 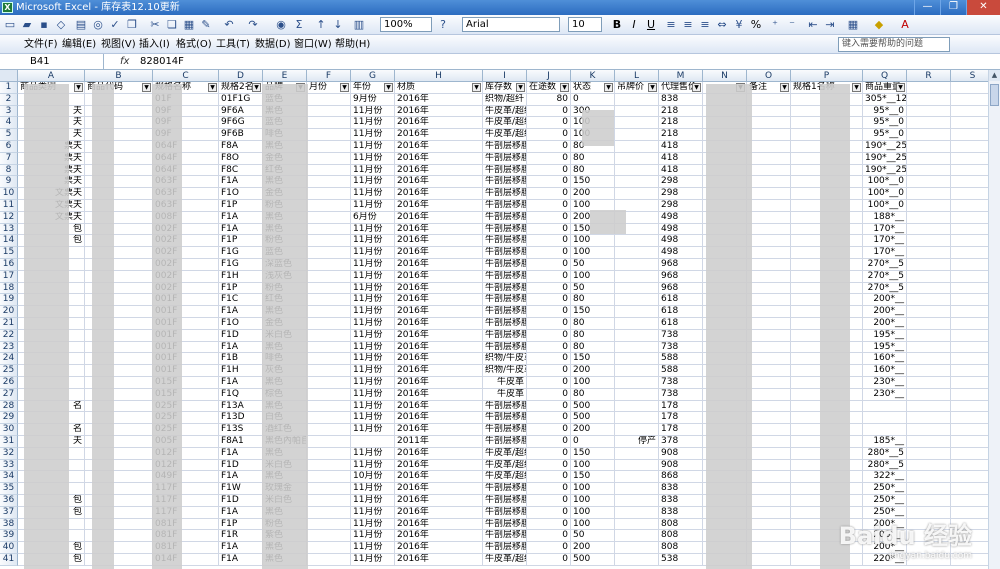 I want to click on table-cell: F13A, so click(x=241, y=406).